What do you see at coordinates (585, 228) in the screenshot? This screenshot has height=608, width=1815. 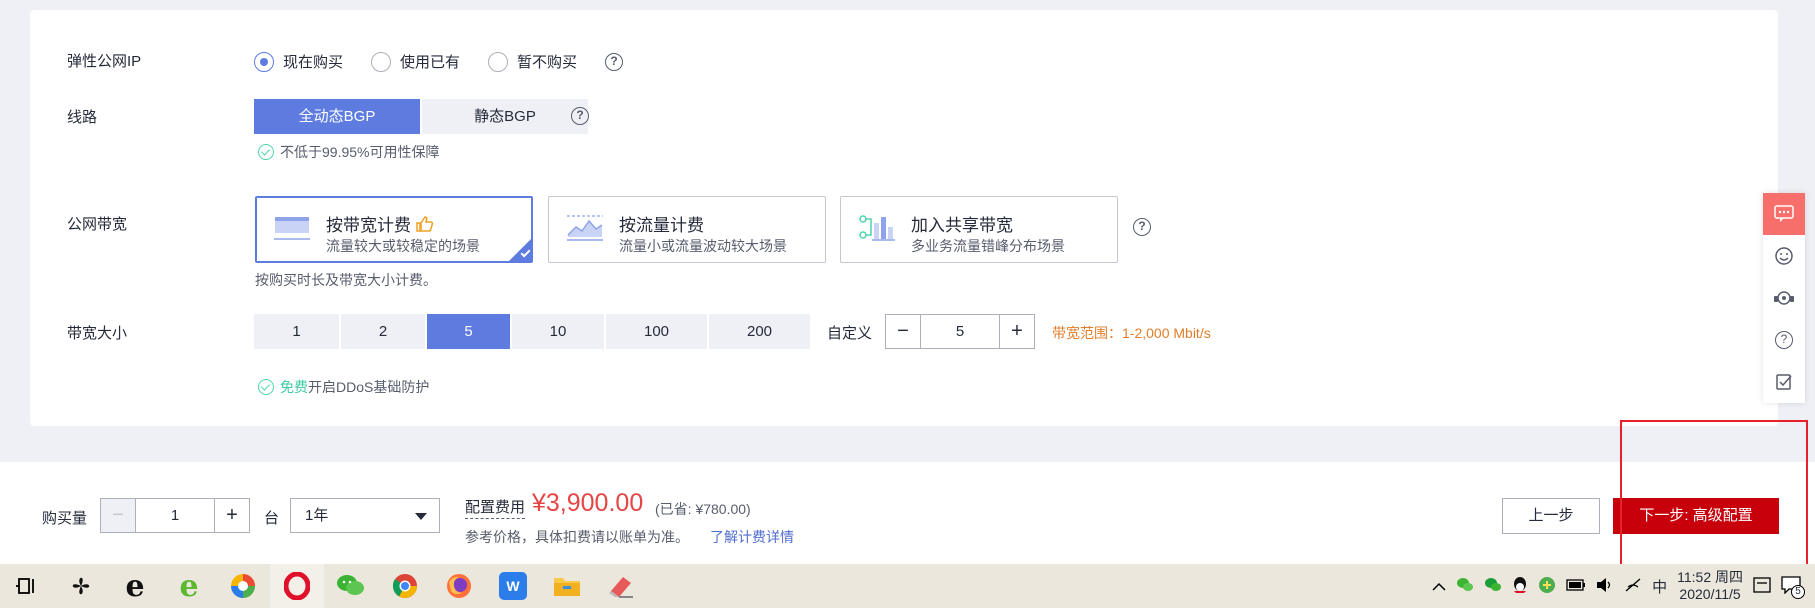 I see `traffic-chart-icon` at bounding box center [585, 228].